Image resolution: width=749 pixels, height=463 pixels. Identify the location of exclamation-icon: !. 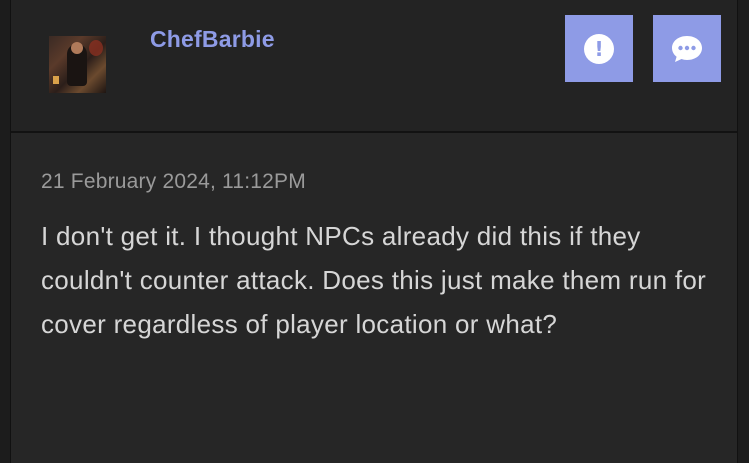
(599, 48).